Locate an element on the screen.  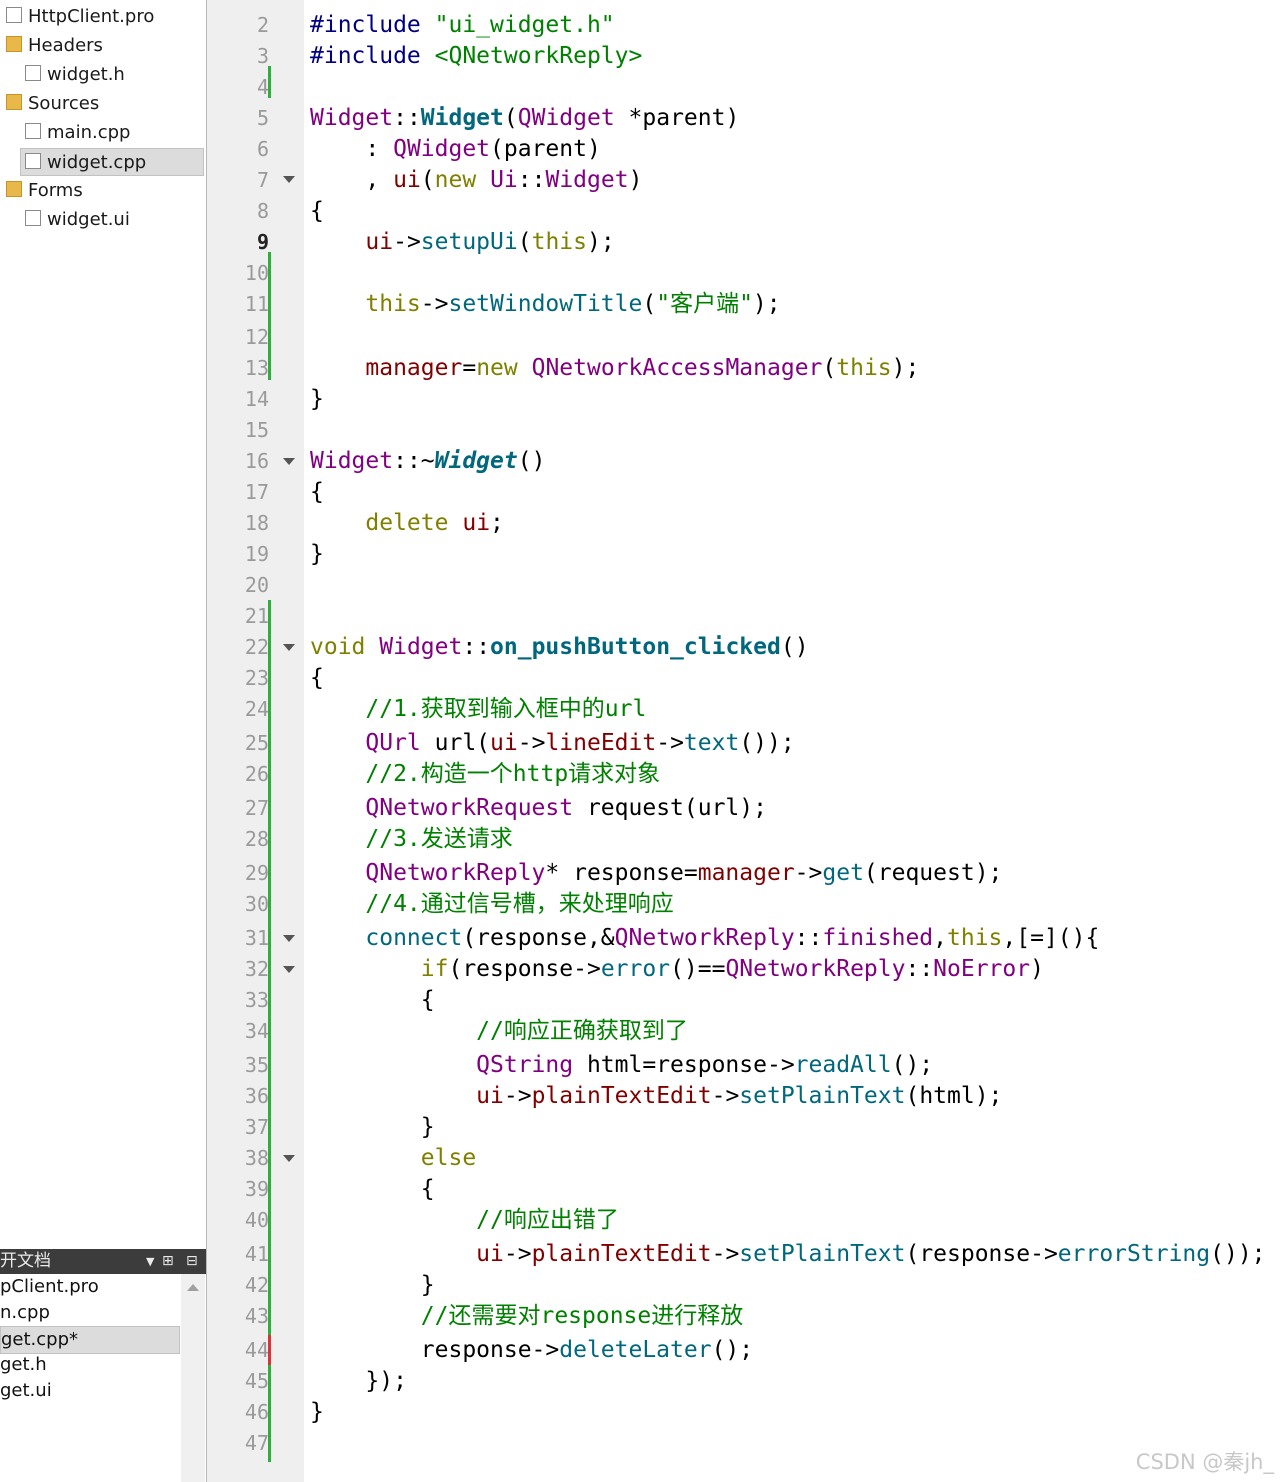
tree-item-label: Headers is located at coordinates (65, 45).